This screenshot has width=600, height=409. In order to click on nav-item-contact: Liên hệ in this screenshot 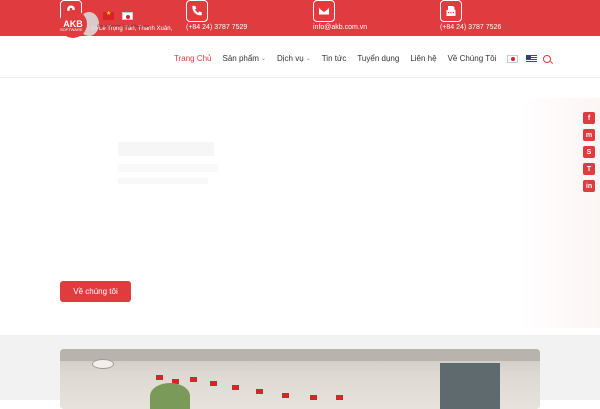, I will do `click(423, 58)`.